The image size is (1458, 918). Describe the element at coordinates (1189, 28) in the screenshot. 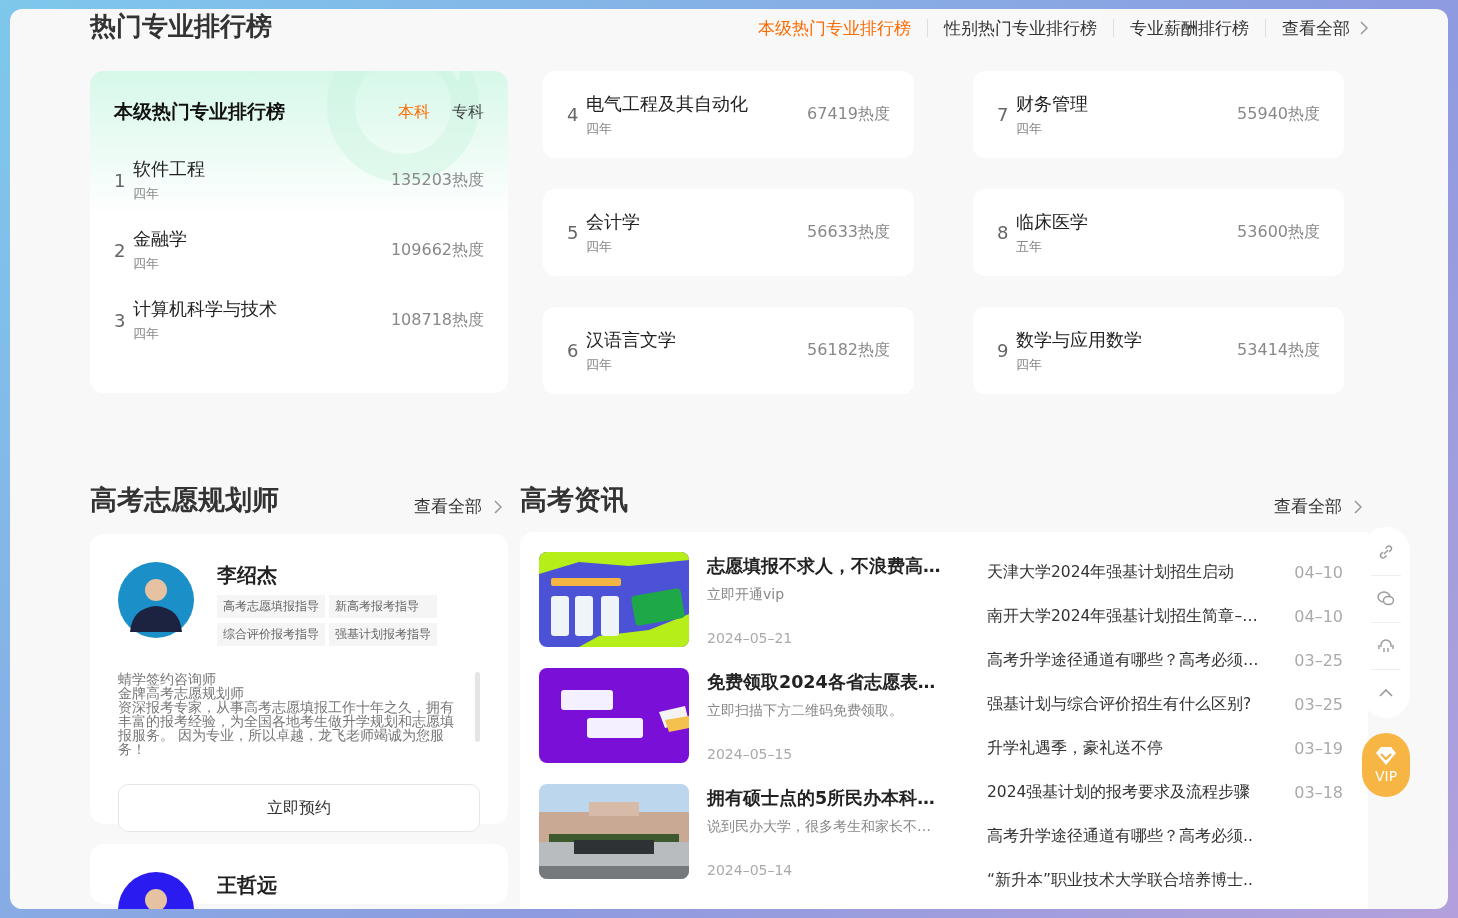

I see `ranking-tab: 专业薪酬排行榜` at that location.